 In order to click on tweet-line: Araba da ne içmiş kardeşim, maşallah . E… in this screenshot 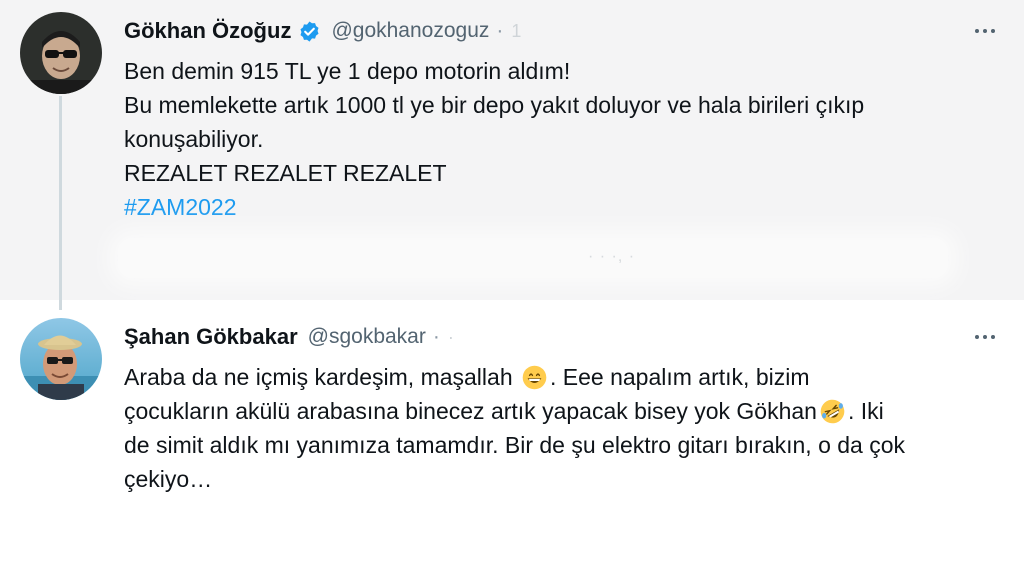, I will do `click(564, 377)`.